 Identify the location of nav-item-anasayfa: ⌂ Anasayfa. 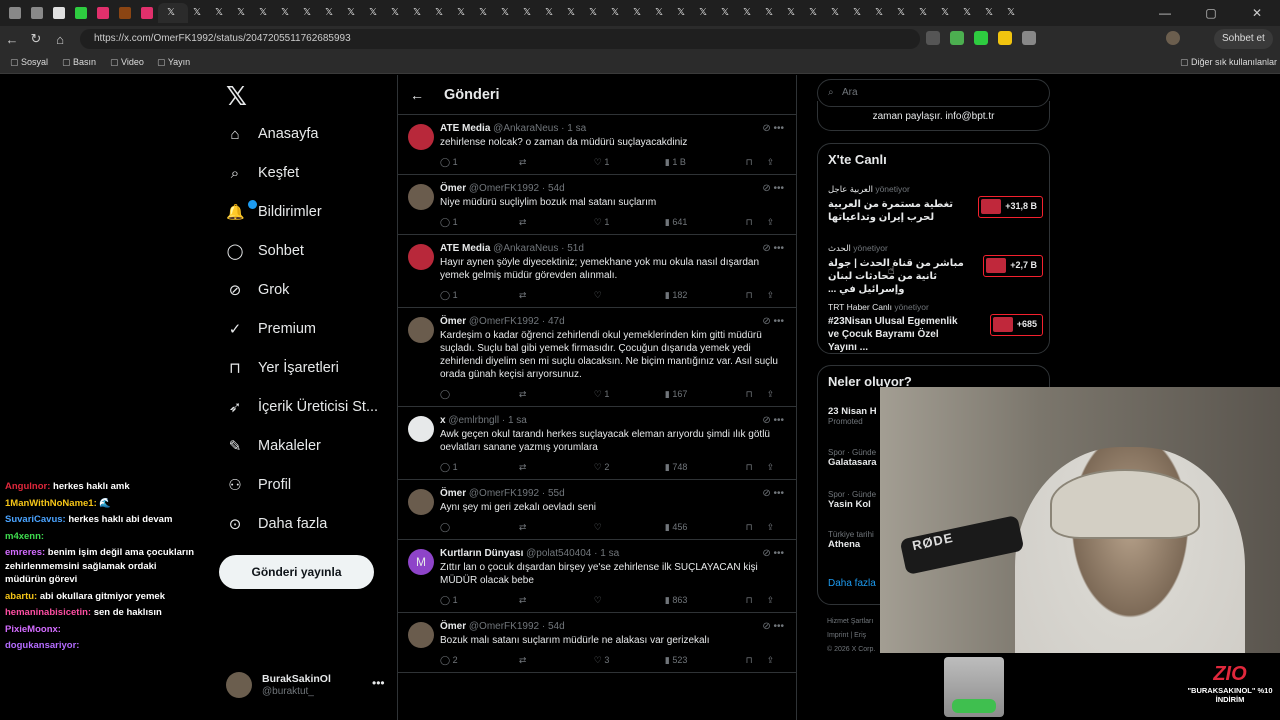
(272, 134).